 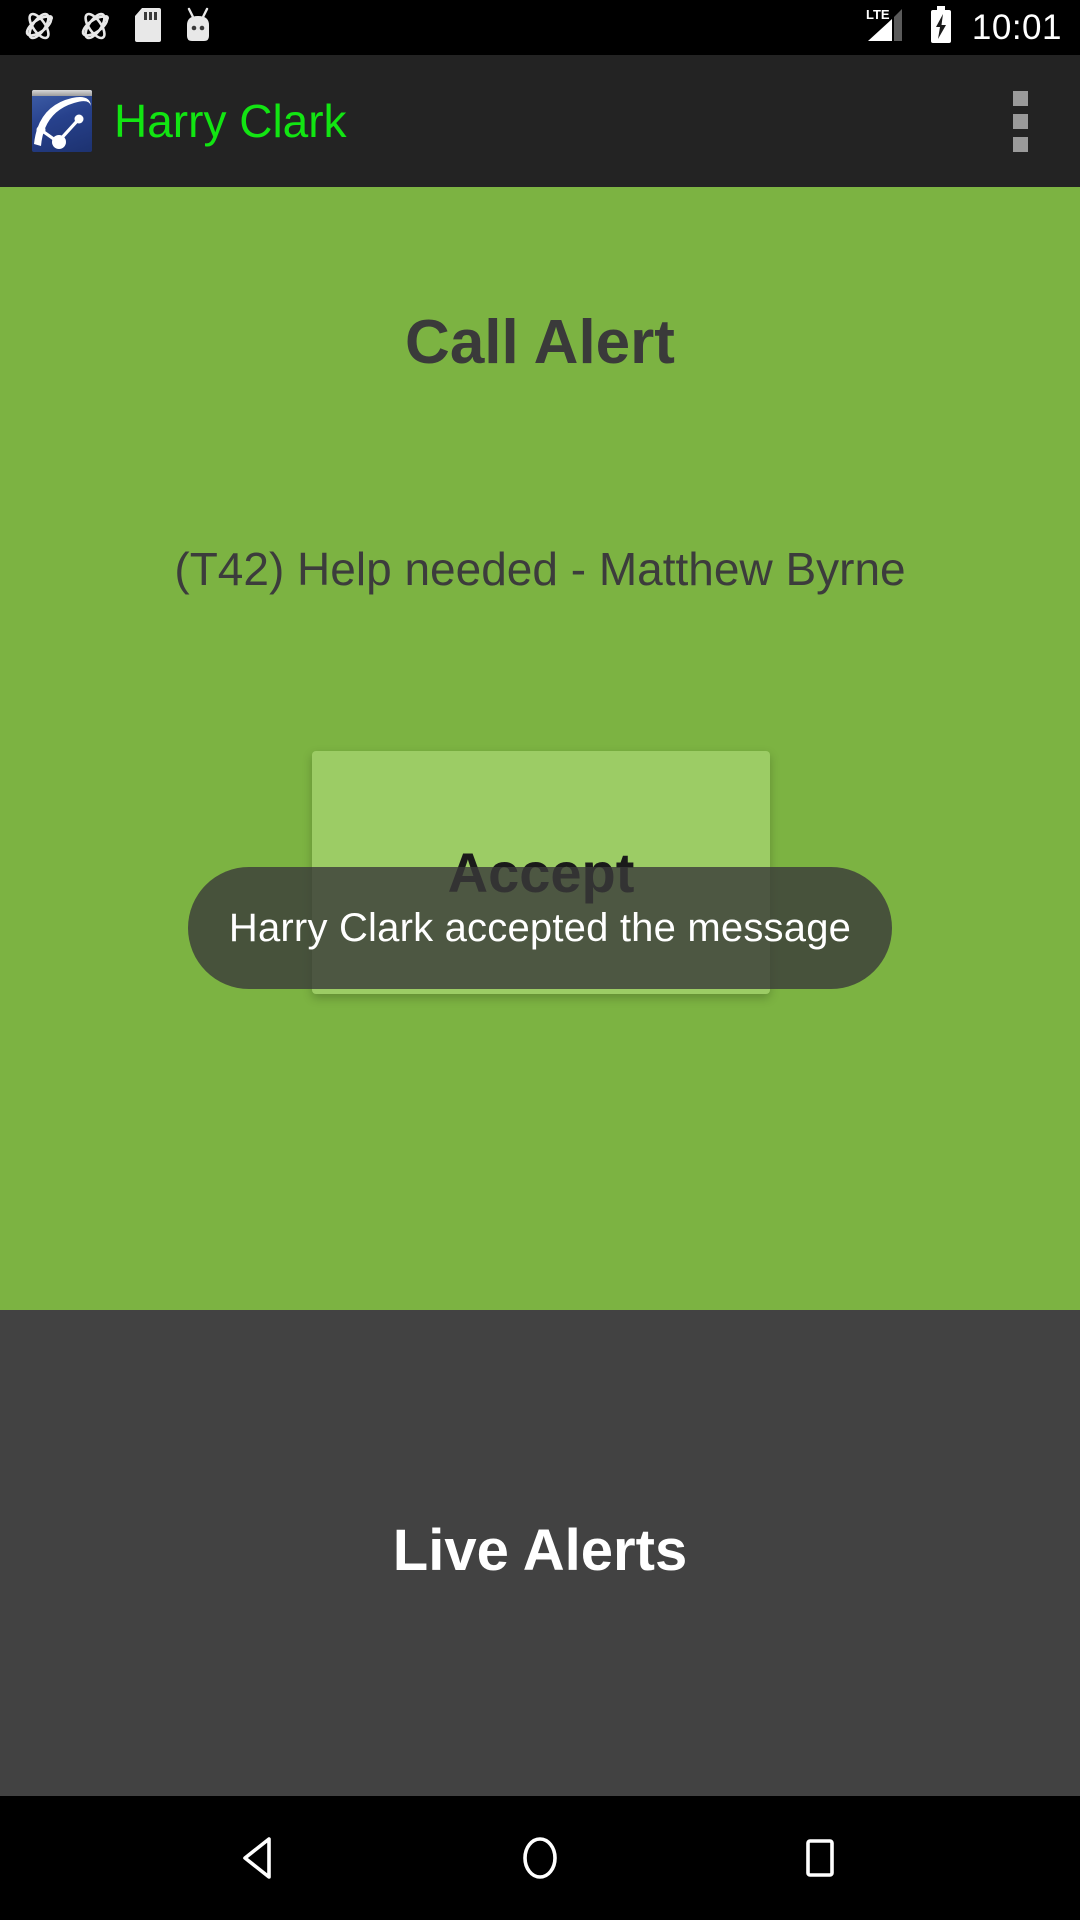 I want to click on call-alert-message: (T42) Help needed - Matthew Byrne, so click(x=540, y=569).